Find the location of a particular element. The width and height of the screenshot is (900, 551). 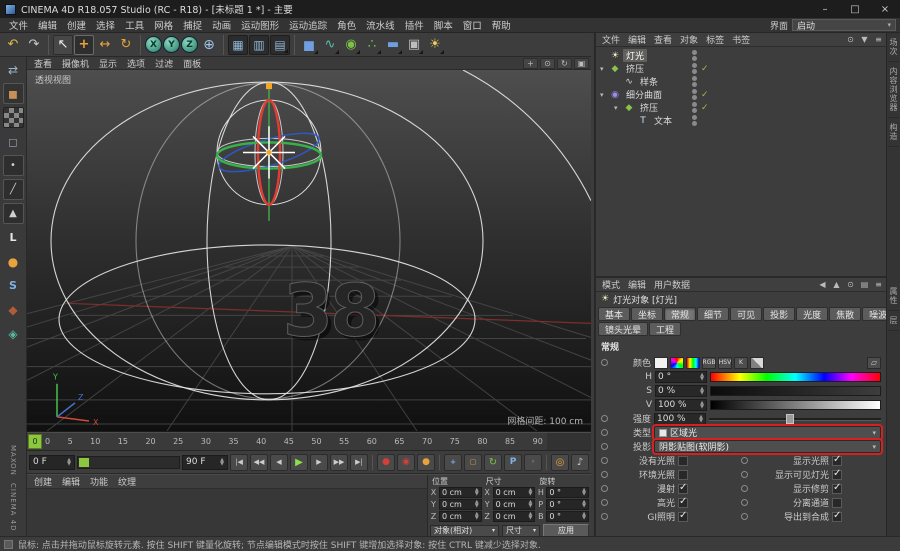

object-name: 挤压 is located at coordinates (649, 107).